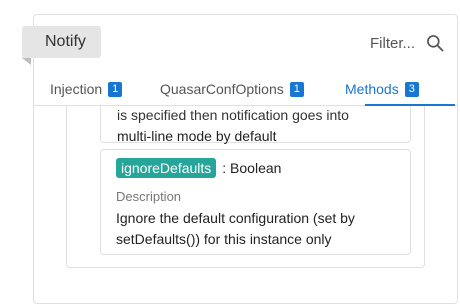 This screenshot has height=304, width=460. I want to click on description-line: setDefaults()) for this instance only, so click(224, 239).